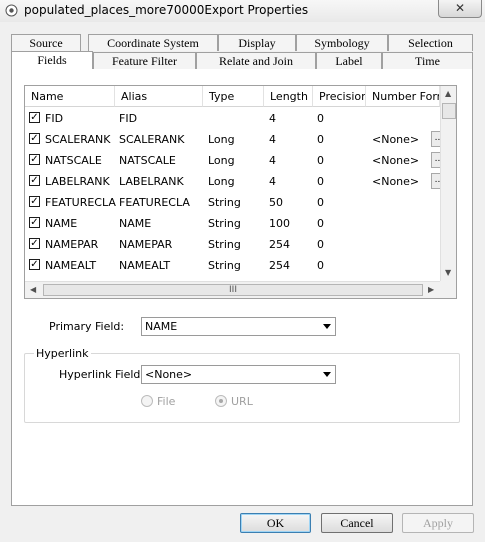  I want to click on tab-source: Source, so click(46, 42).